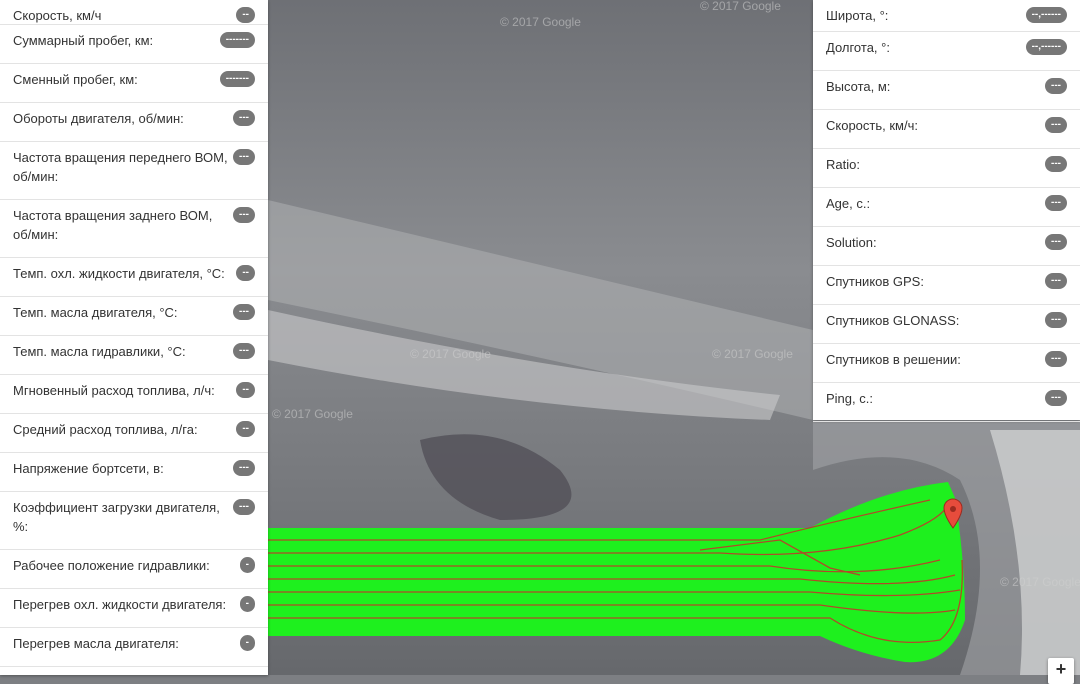 Image resolution: width=1080 pixels, height=684 pixels. I want to click on telemetry-row-hydraulics-position: Рабочее положение гидравлики: -, so click(134, 569).